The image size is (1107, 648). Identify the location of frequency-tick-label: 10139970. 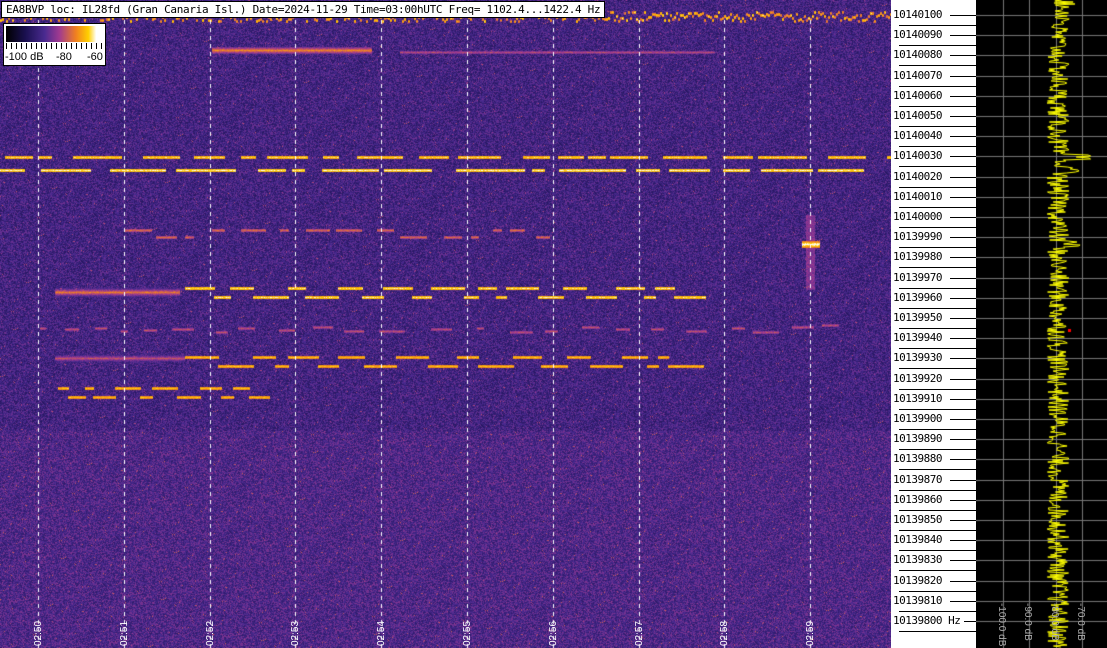
(917, 277).